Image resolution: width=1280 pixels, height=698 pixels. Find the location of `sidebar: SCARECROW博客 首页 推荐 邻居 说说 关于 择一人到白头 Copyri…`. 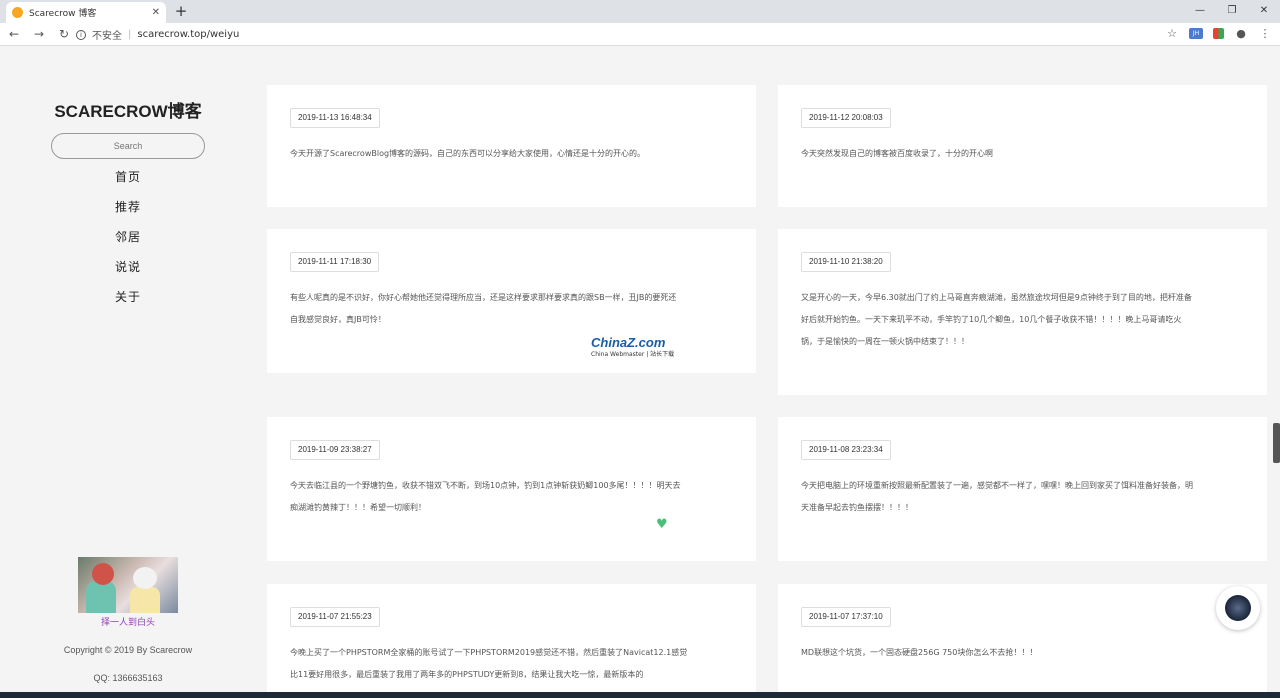

sidebar: SCARECROW博客 首页 推荐 邻居 说说 关于 择一人到白头 Copyri… is located at coordinates (128, 372).